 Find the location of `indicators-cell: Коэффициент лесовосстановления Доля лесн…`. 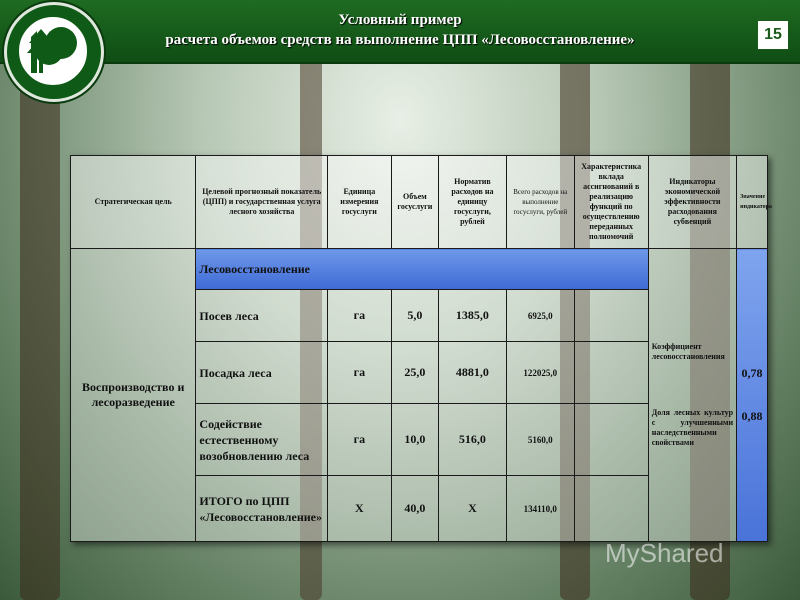

indicators-cell: Коэффициент лесовосстановления Доля лесн… is located at coordinates (692, 395).